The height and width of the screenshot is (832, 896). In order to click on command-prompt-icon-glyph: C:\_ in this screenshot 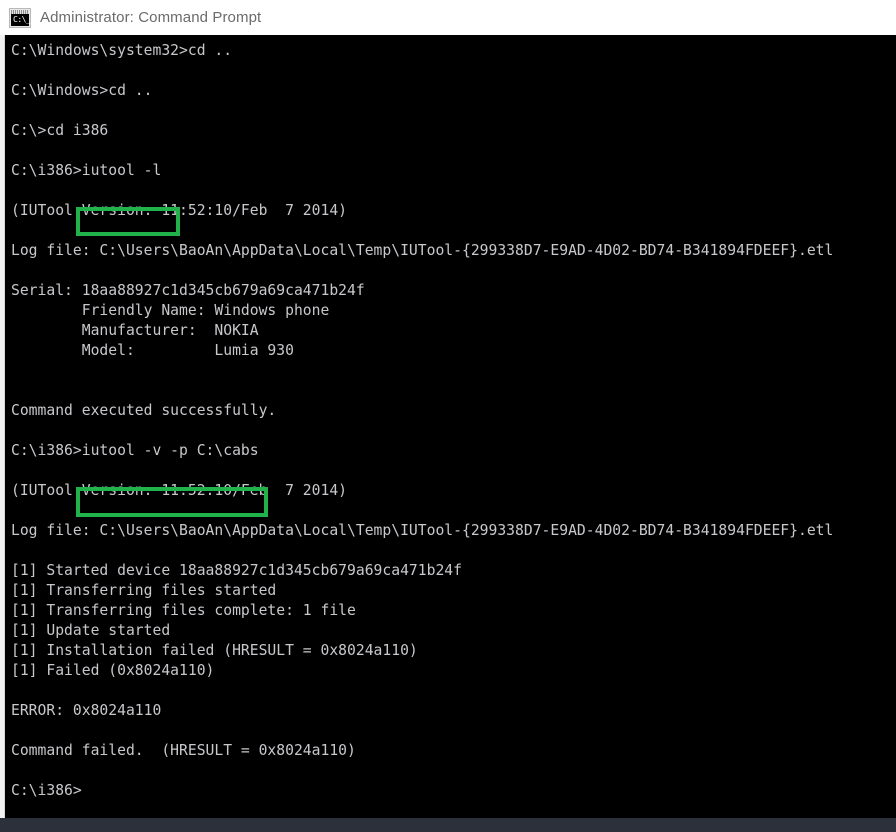, I will do `click(22, 19)`.